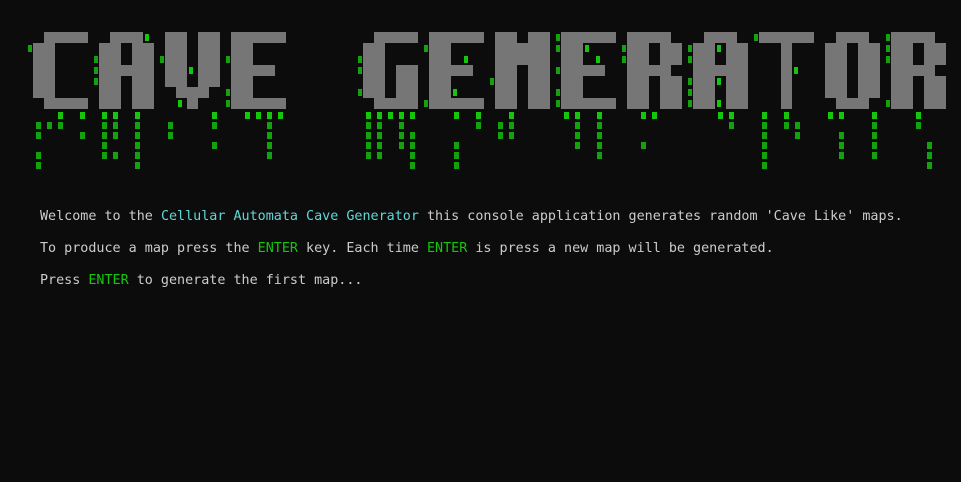  Describe the element at coordinates (100, 216) in the screenshot. I see `welcome-prefix: Welcome to the` at that location.